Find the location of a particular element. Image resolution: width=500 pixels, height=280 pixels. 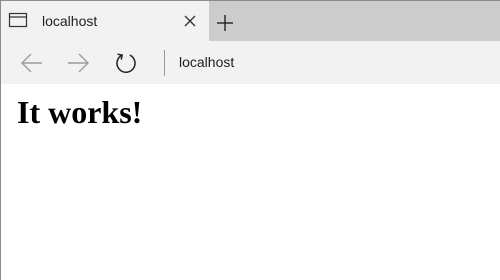

refresh-icon is located at coordinates (126, 63).